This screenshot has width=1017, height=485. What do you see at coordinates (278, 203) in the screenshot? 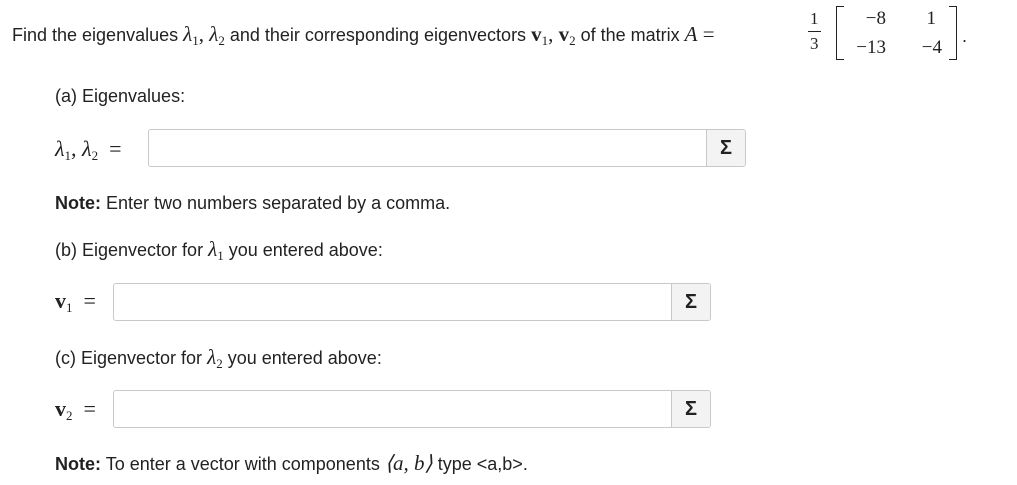
I see `note-text: Enter two numbers separated by a comma.` at bounding box center [278, 203].